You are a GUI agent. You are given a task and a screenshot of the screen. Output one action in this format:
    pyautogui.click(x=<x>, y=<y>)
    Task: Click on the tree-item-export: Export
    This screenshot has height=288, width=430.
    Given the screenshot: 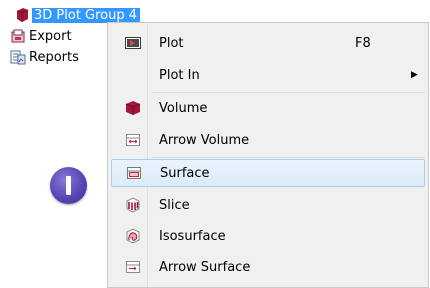 What is the action you would take?
    pyautogui.click(x=41, y=36)
    